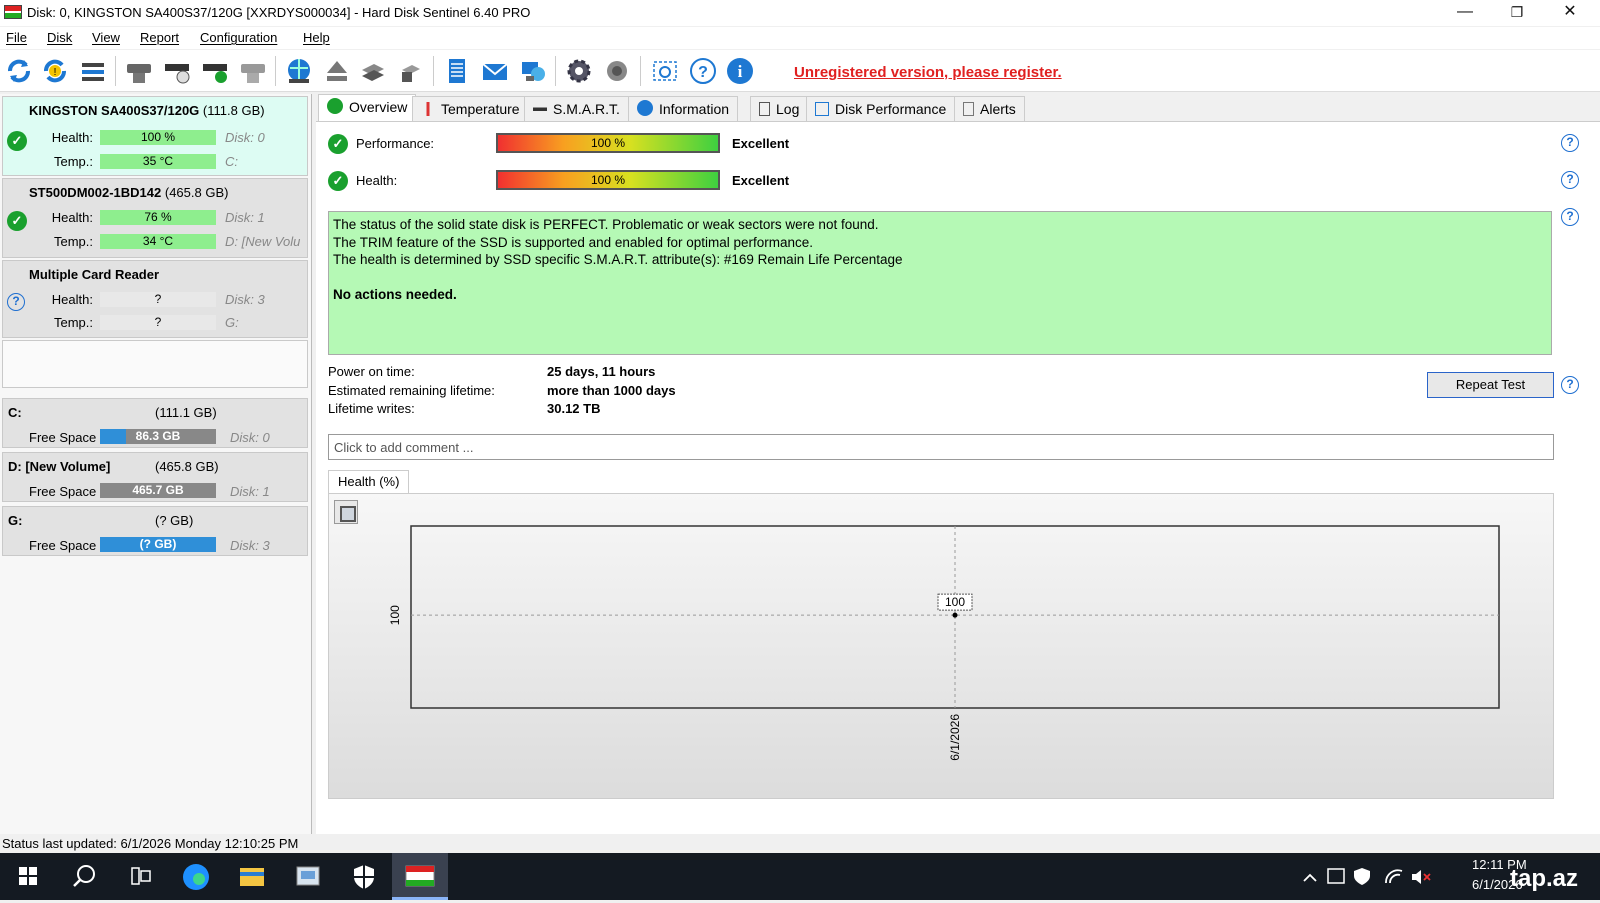 The image size is (1600, 903). I want to click on security-shield-icon, so click(364, 876).